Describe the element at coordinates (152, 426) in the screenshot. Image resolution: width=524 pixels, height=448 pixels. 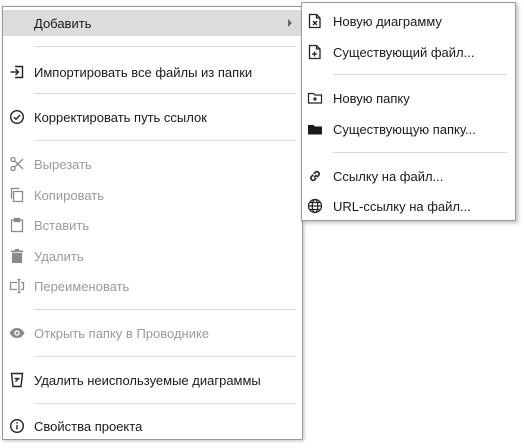
I see `menu-item-project-properties: Свойства проекта` at that location.